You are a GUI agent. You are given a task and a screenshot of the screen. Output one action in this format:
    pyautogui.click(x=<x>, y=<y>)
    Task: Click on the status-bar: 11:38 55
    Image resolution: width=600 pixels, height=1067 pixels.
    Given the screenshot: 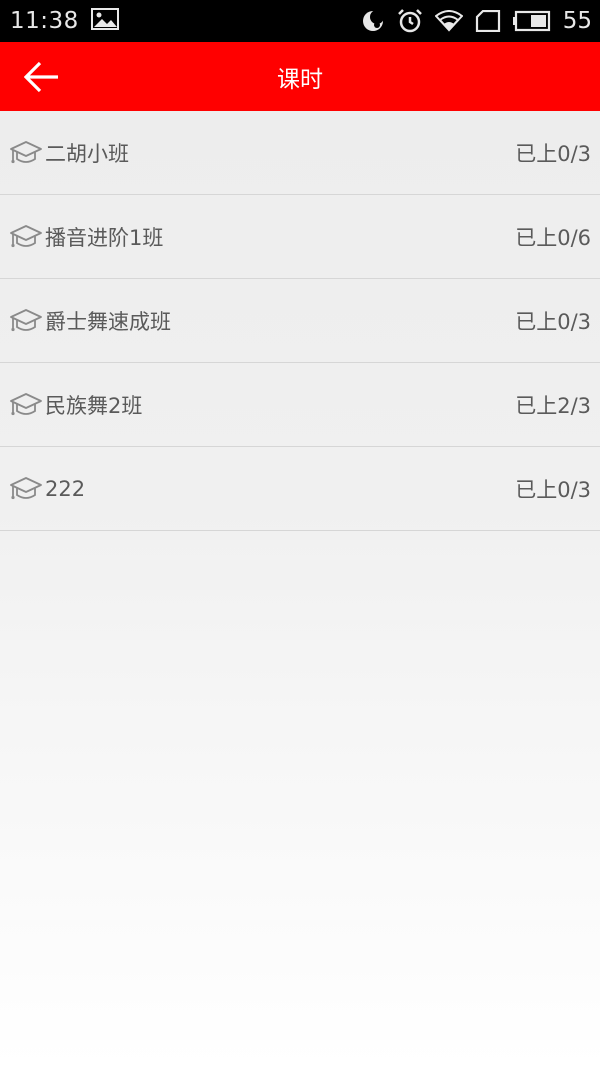 What is the action you would take?
    pyautogui.click(x=300, y=21)
    